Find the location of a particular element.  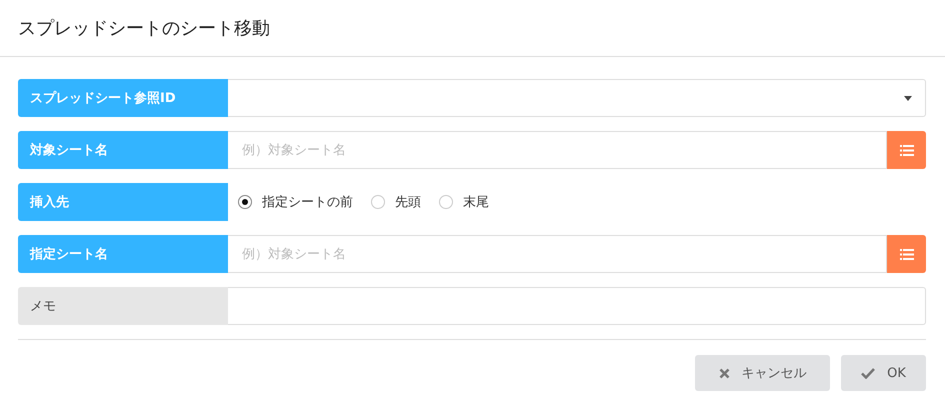

cancel-button: キャンセル is located at coordinates (762, 373).